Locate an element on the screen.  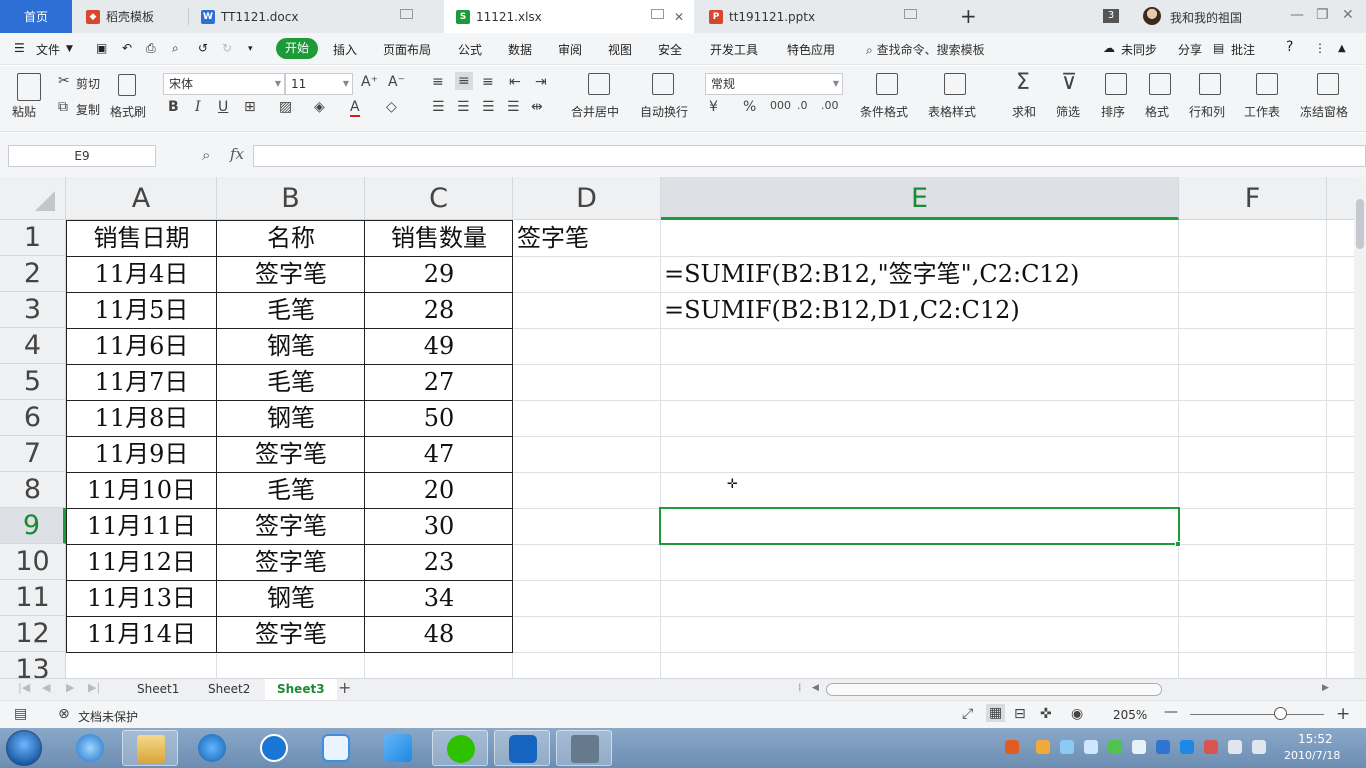
sum-icon: Σ is located at coordinates (1023, 82).